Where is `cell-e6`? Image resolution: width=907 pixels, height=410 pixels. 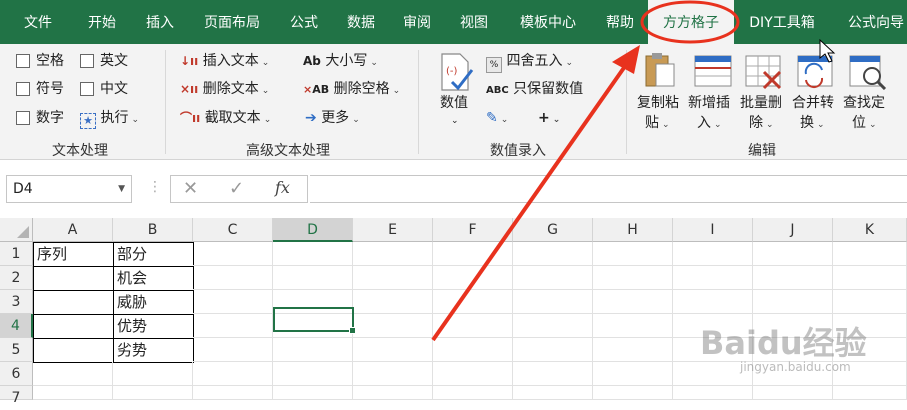 cell-e6 is located at coordinates (393, 374).